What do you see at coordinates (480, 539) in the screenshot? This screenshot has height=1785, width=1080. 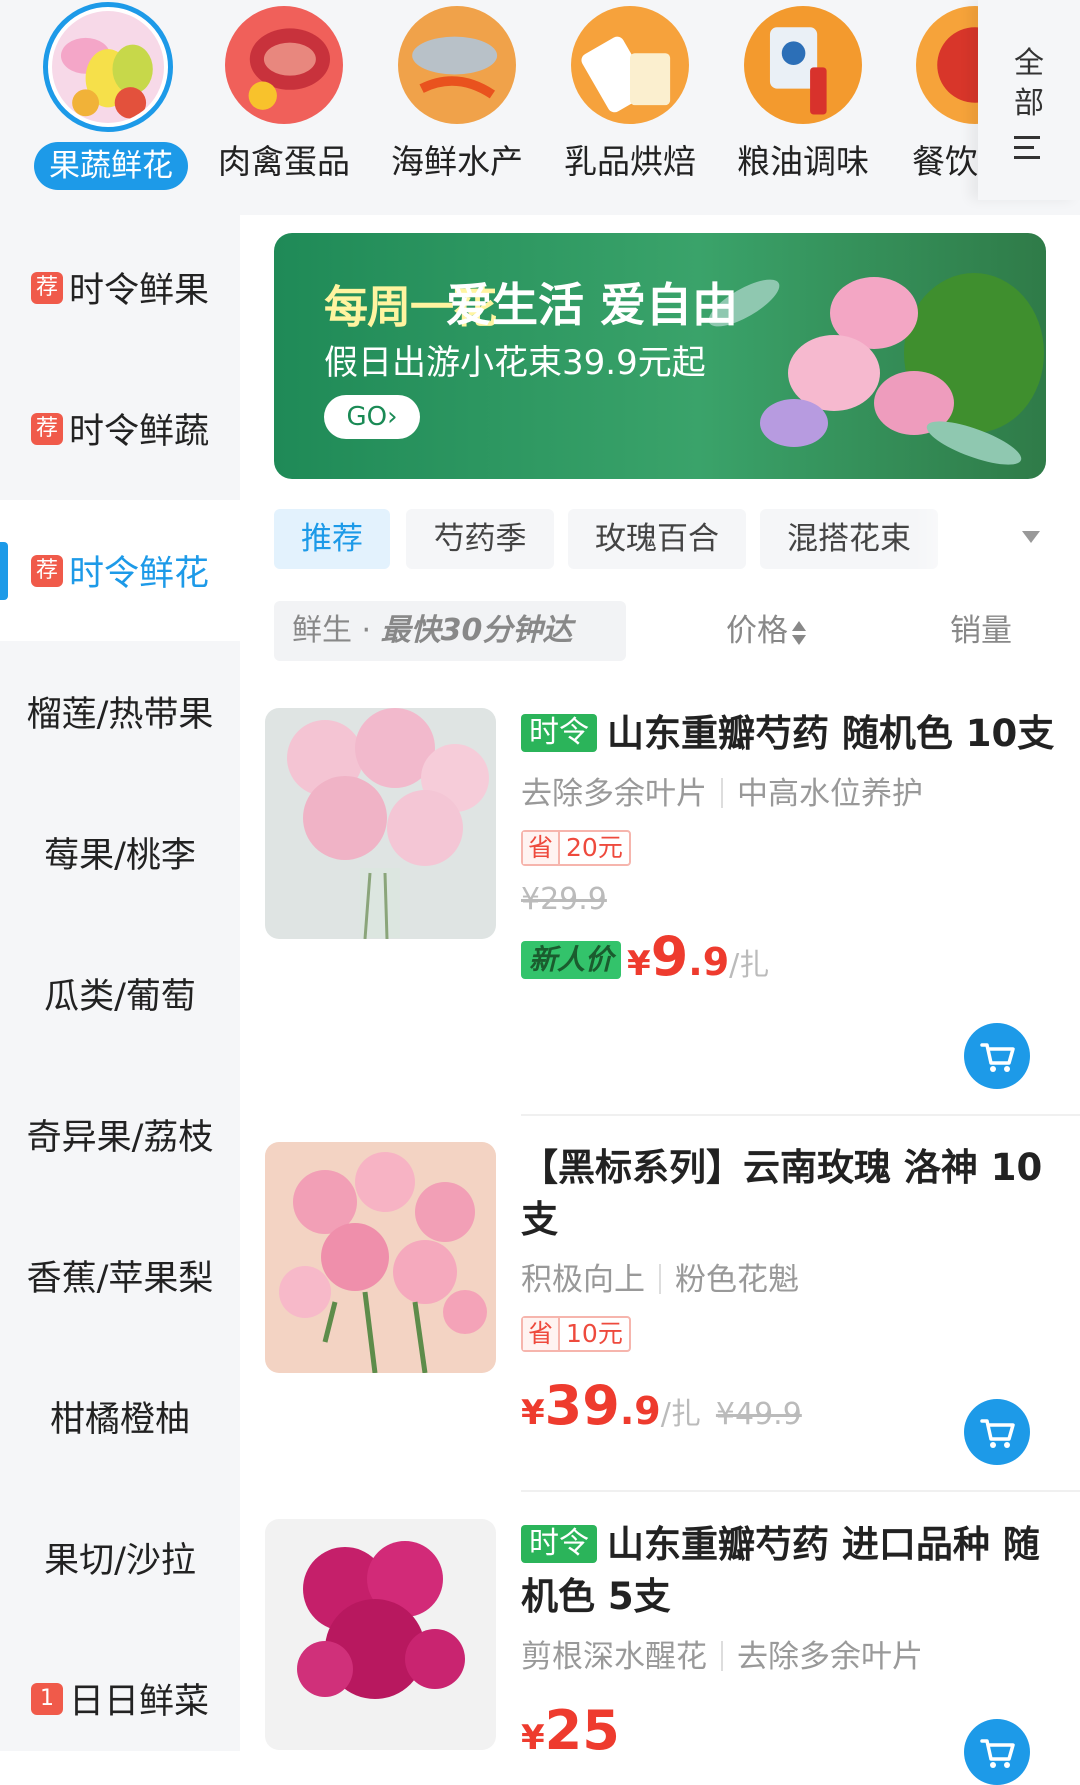 I see `chip-peony-season: 芍药季` at bounding box center [480, 539].